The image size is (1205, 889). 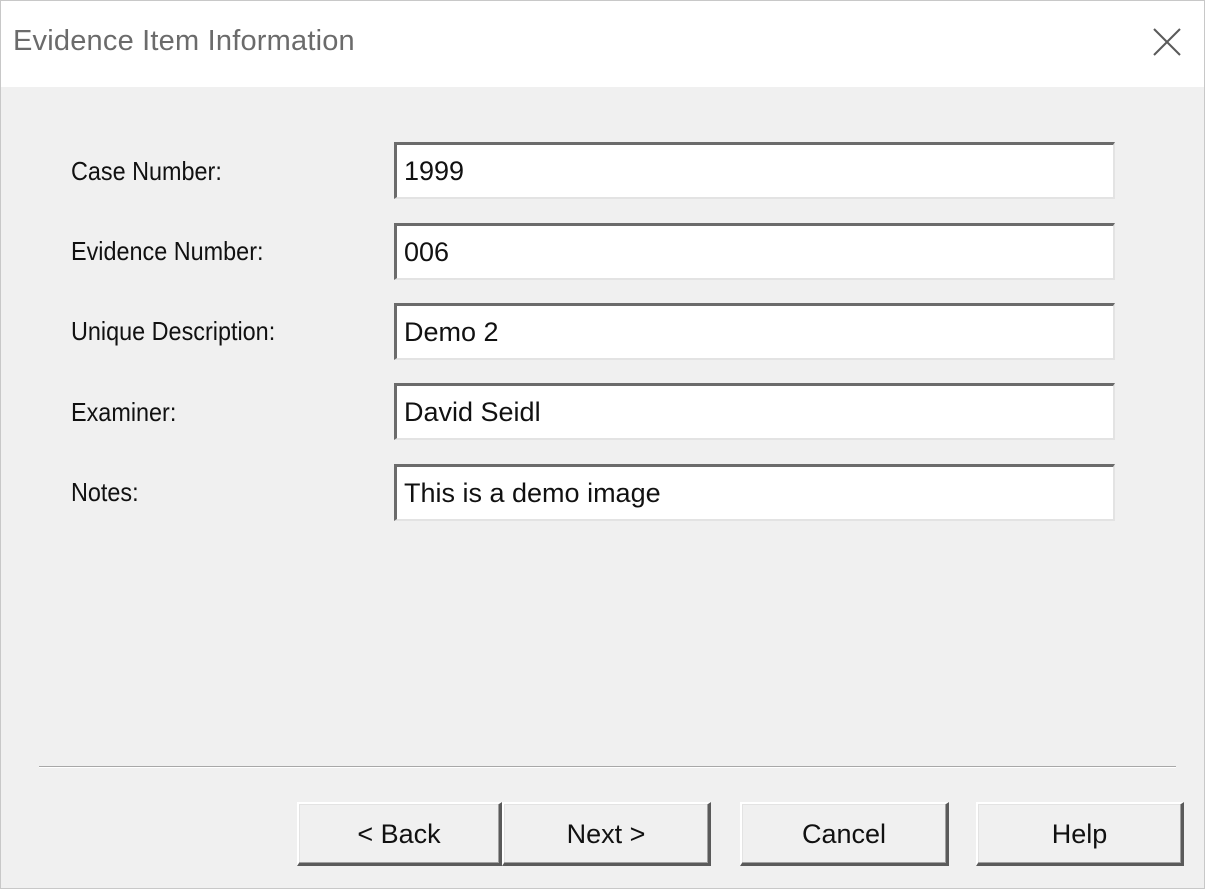 I want to click on case-number-label: Case Number:, so click(x=146, y=171).